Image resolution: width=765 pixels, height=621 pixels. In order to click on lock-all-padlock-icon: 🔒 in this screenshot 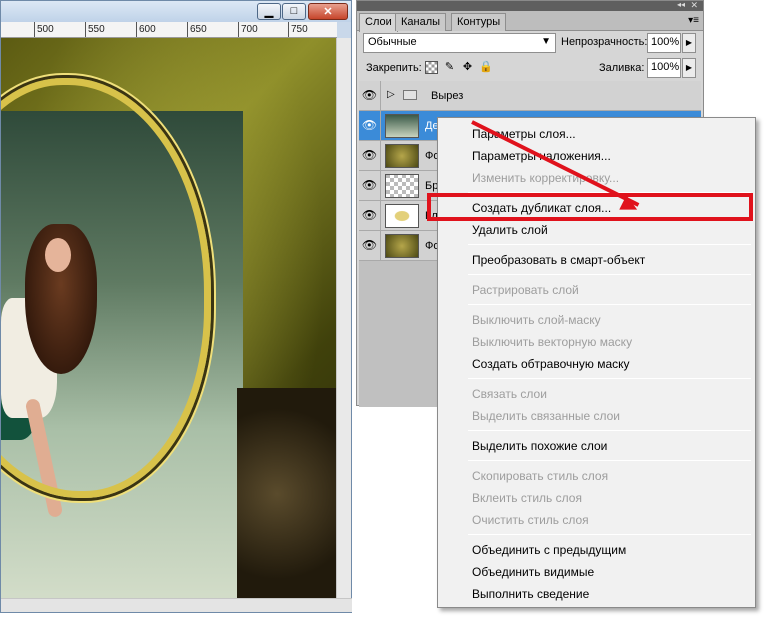, I will do `click(486, 67)`.